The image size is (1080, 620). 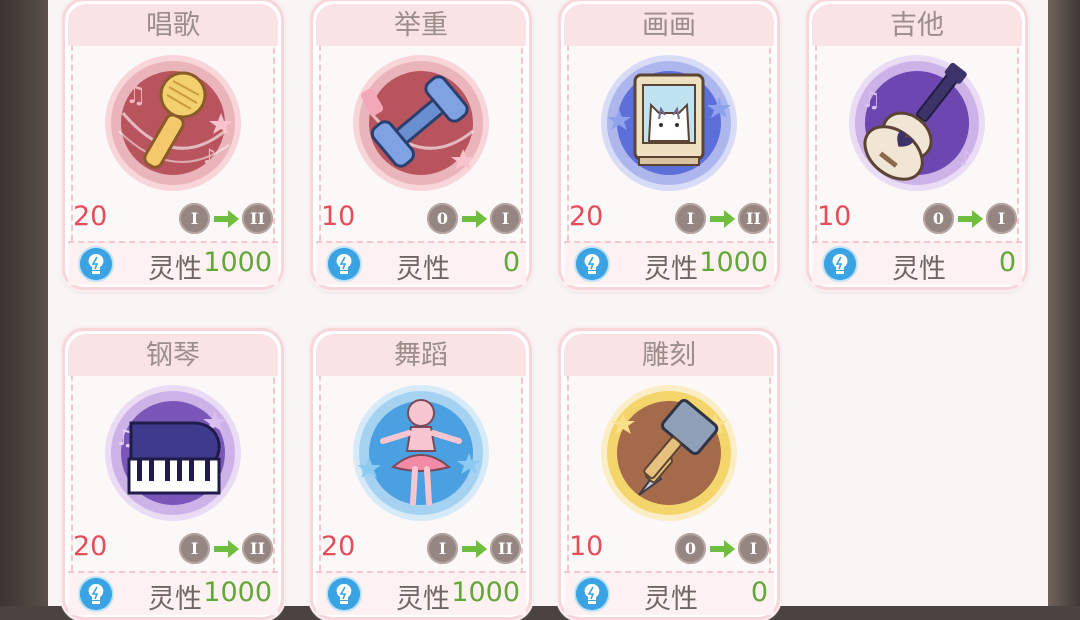 I want to click on skill-card-singing: 唱歌 ♫ ♪ 20 I II 灵性 1000, so click(x=173, y=145).